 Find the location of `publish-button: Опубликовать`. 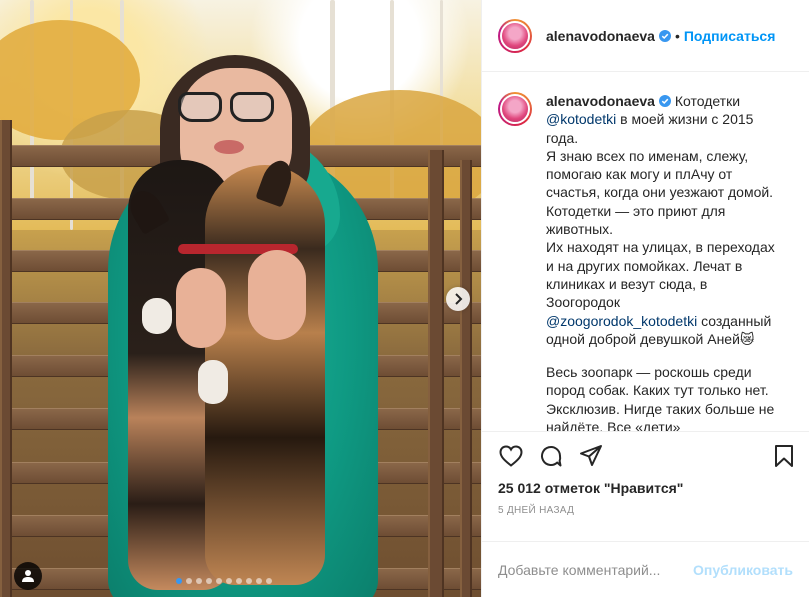

publish-button: Опубликовать is located at coordinates (743, 570).